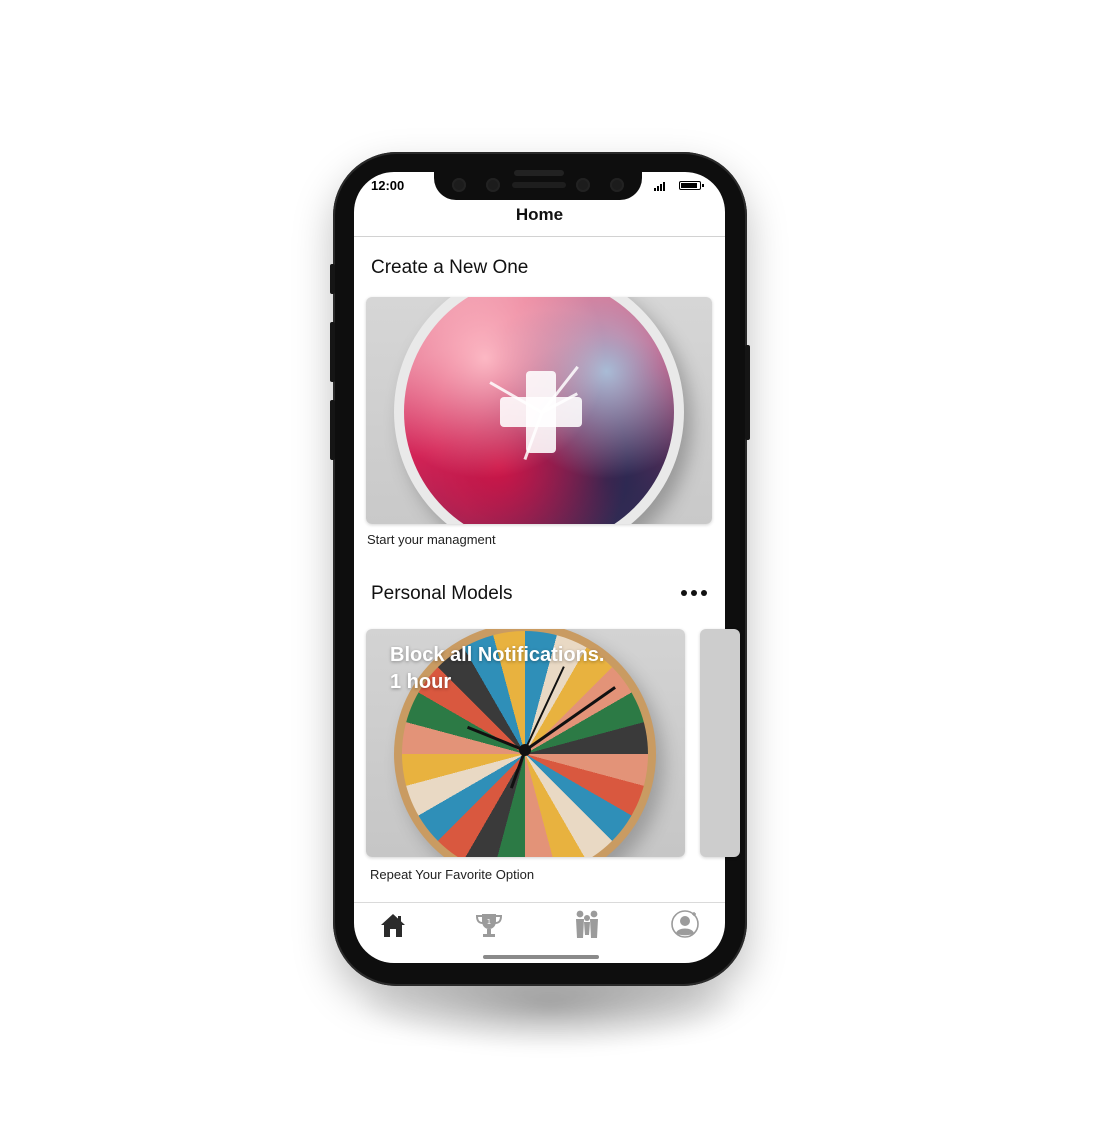 Image resolution: width=1100 pixels, height=1136 pixels. I want to click on volume-down-button, so click(332, 430).